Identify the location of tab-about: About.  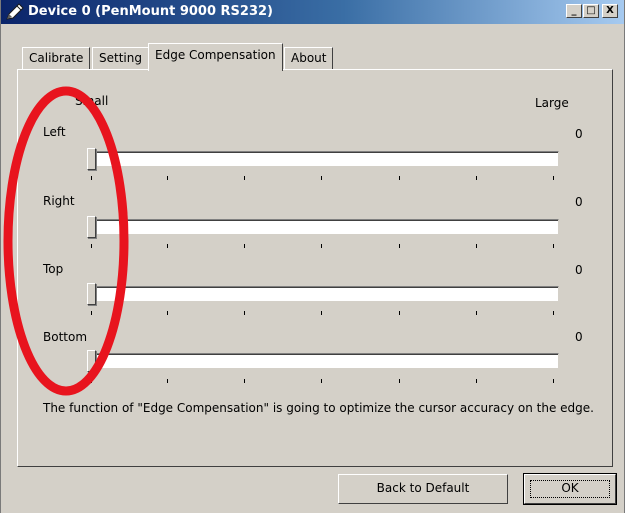
(309, 58).